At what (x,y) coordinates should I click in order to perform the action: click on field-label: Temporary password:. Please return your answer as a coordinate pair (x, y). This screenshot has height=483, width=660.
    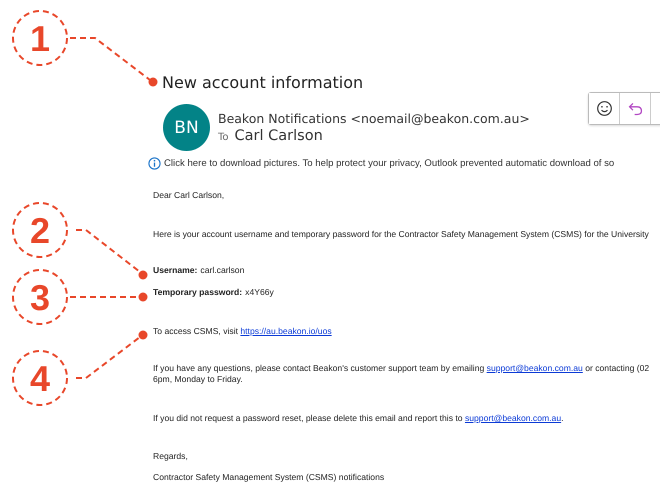
    Looking at the image, I should click on (197, 292).